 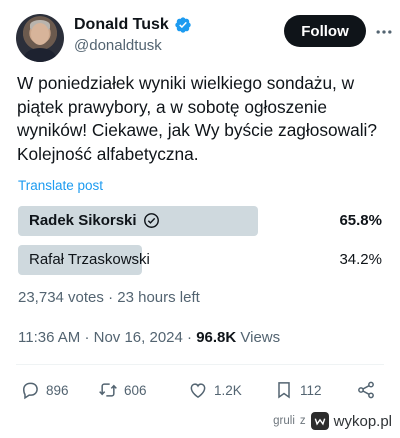 I want to click on wykop-logo-icon, so click(x=319, y=421).